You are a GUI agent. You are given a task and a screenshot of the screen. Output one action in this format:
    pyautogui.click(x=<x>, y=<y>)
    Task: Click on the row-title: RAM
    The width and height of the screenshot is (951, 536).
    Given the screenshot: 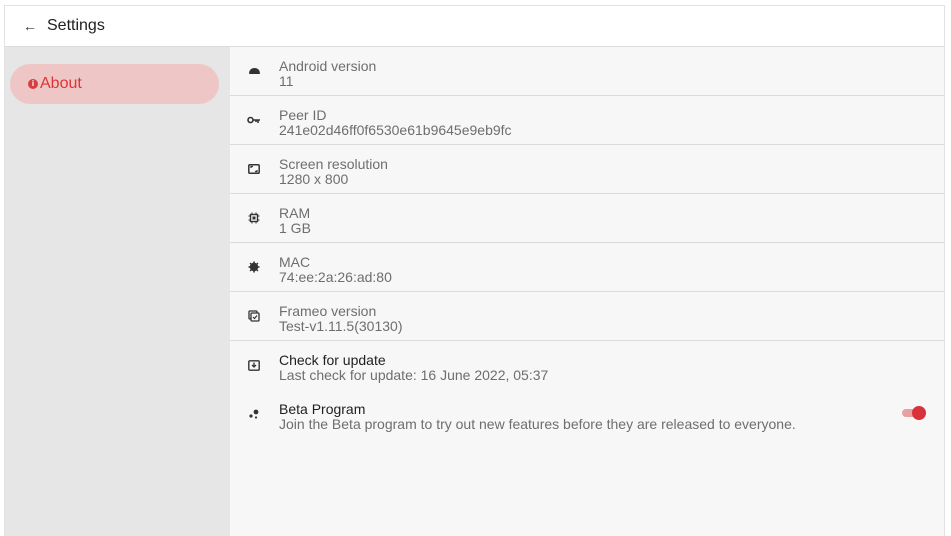 What is the action you would take?
    pyautogui.click(x=295, y=213)
    